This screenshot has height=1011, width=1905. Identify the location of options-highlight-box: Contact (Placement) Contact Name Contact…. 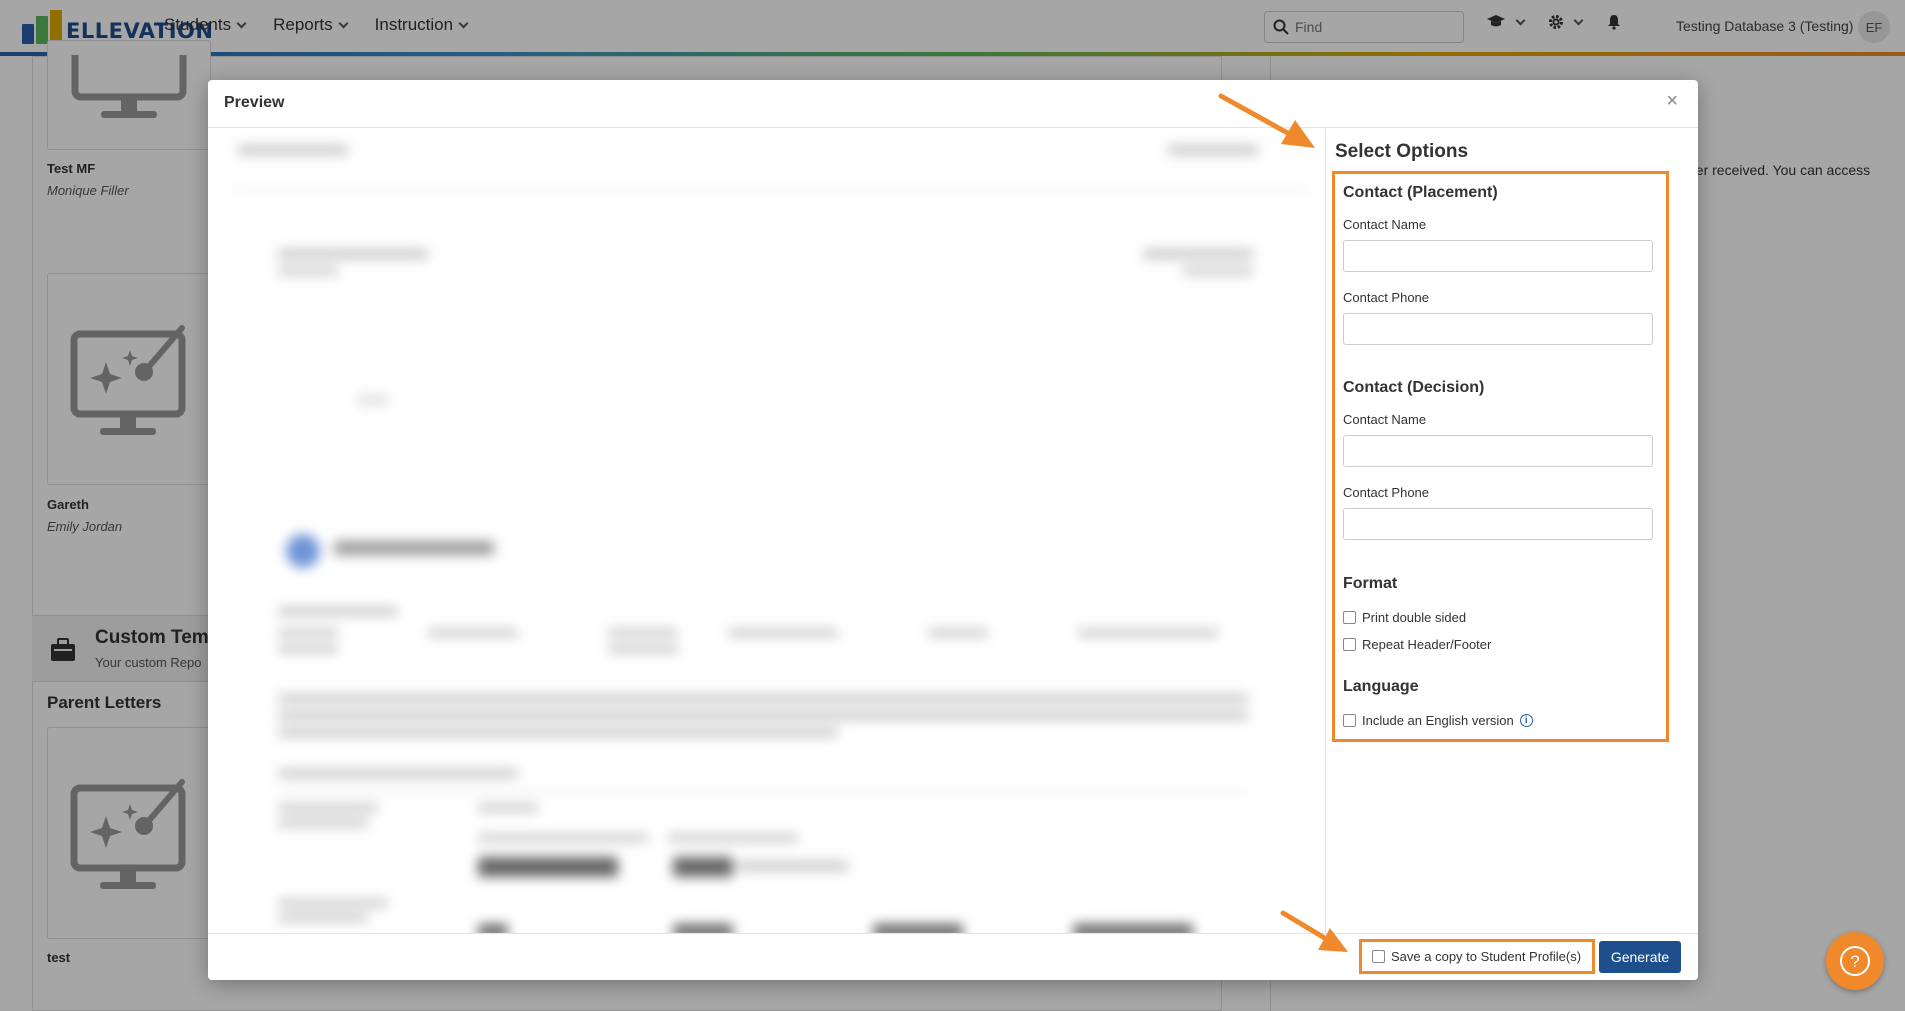
(1500, 456).